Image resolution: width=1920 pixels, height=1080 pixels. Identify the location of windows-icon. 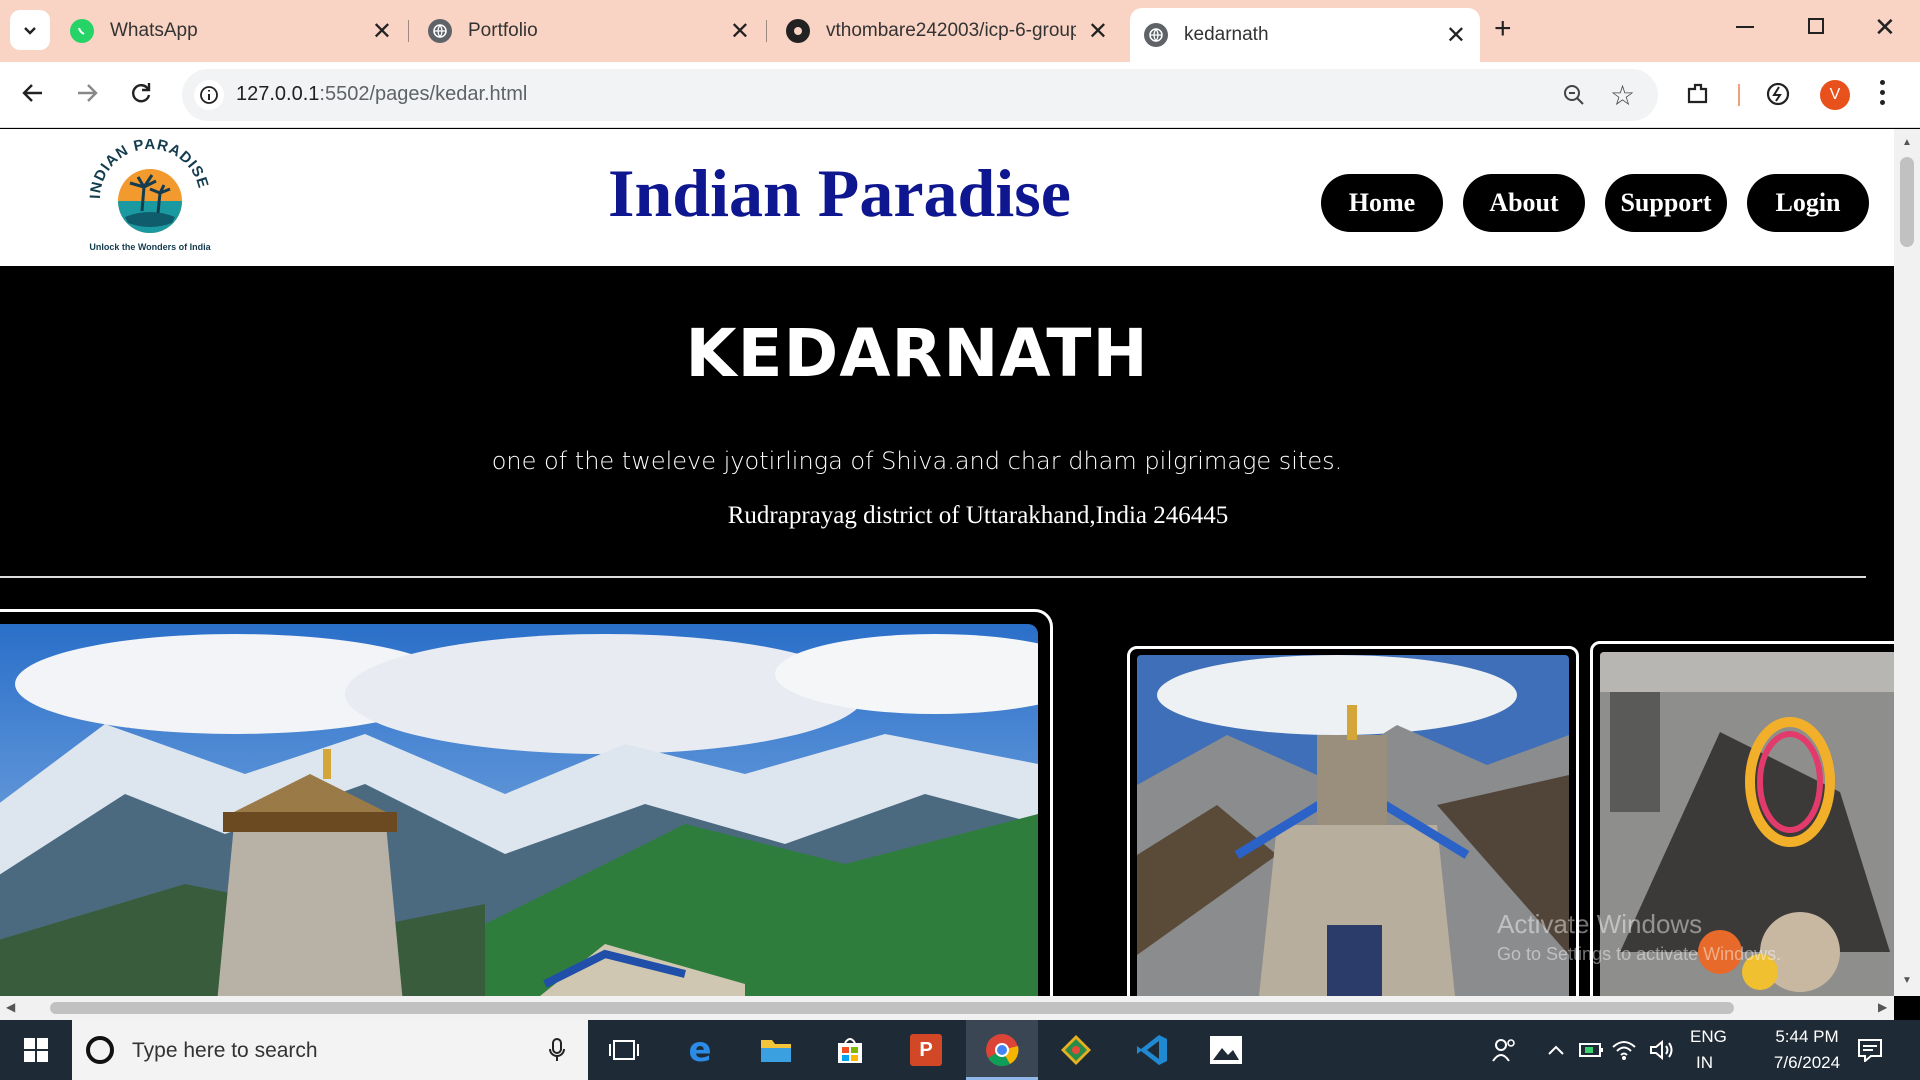
(36, 1050).